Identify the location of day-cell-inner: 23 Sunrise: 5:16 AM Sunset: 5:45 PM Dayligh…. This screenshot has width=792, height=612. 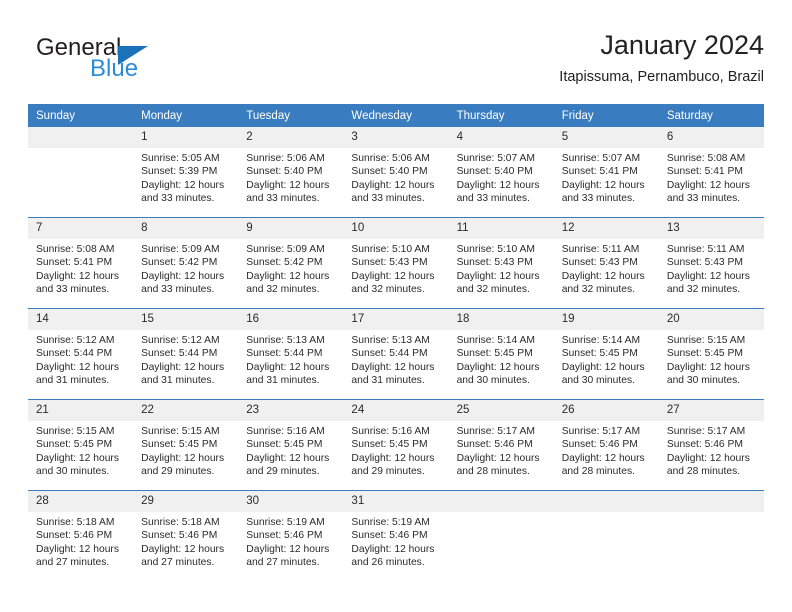
(291, 445).